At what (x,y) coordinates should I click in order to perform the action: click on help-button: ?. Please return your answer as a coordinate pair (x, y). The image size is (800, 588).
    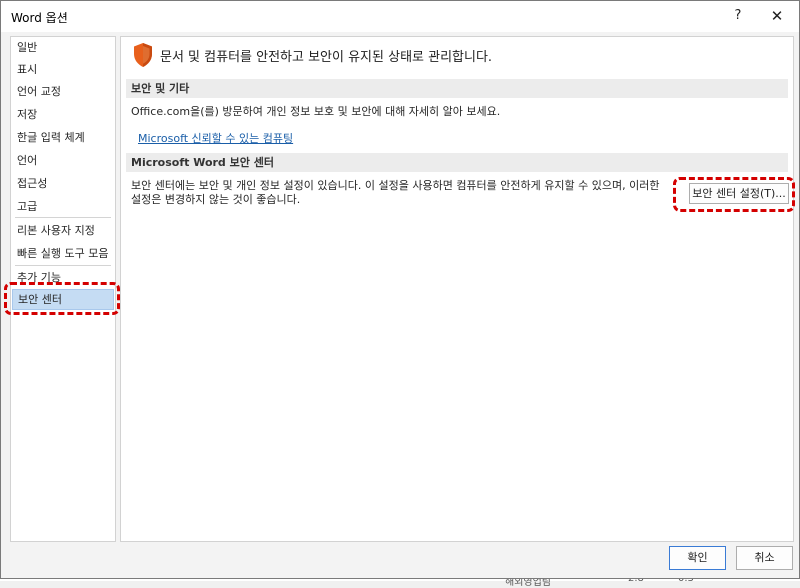
    Looking at the image, I should click on (738, 16).